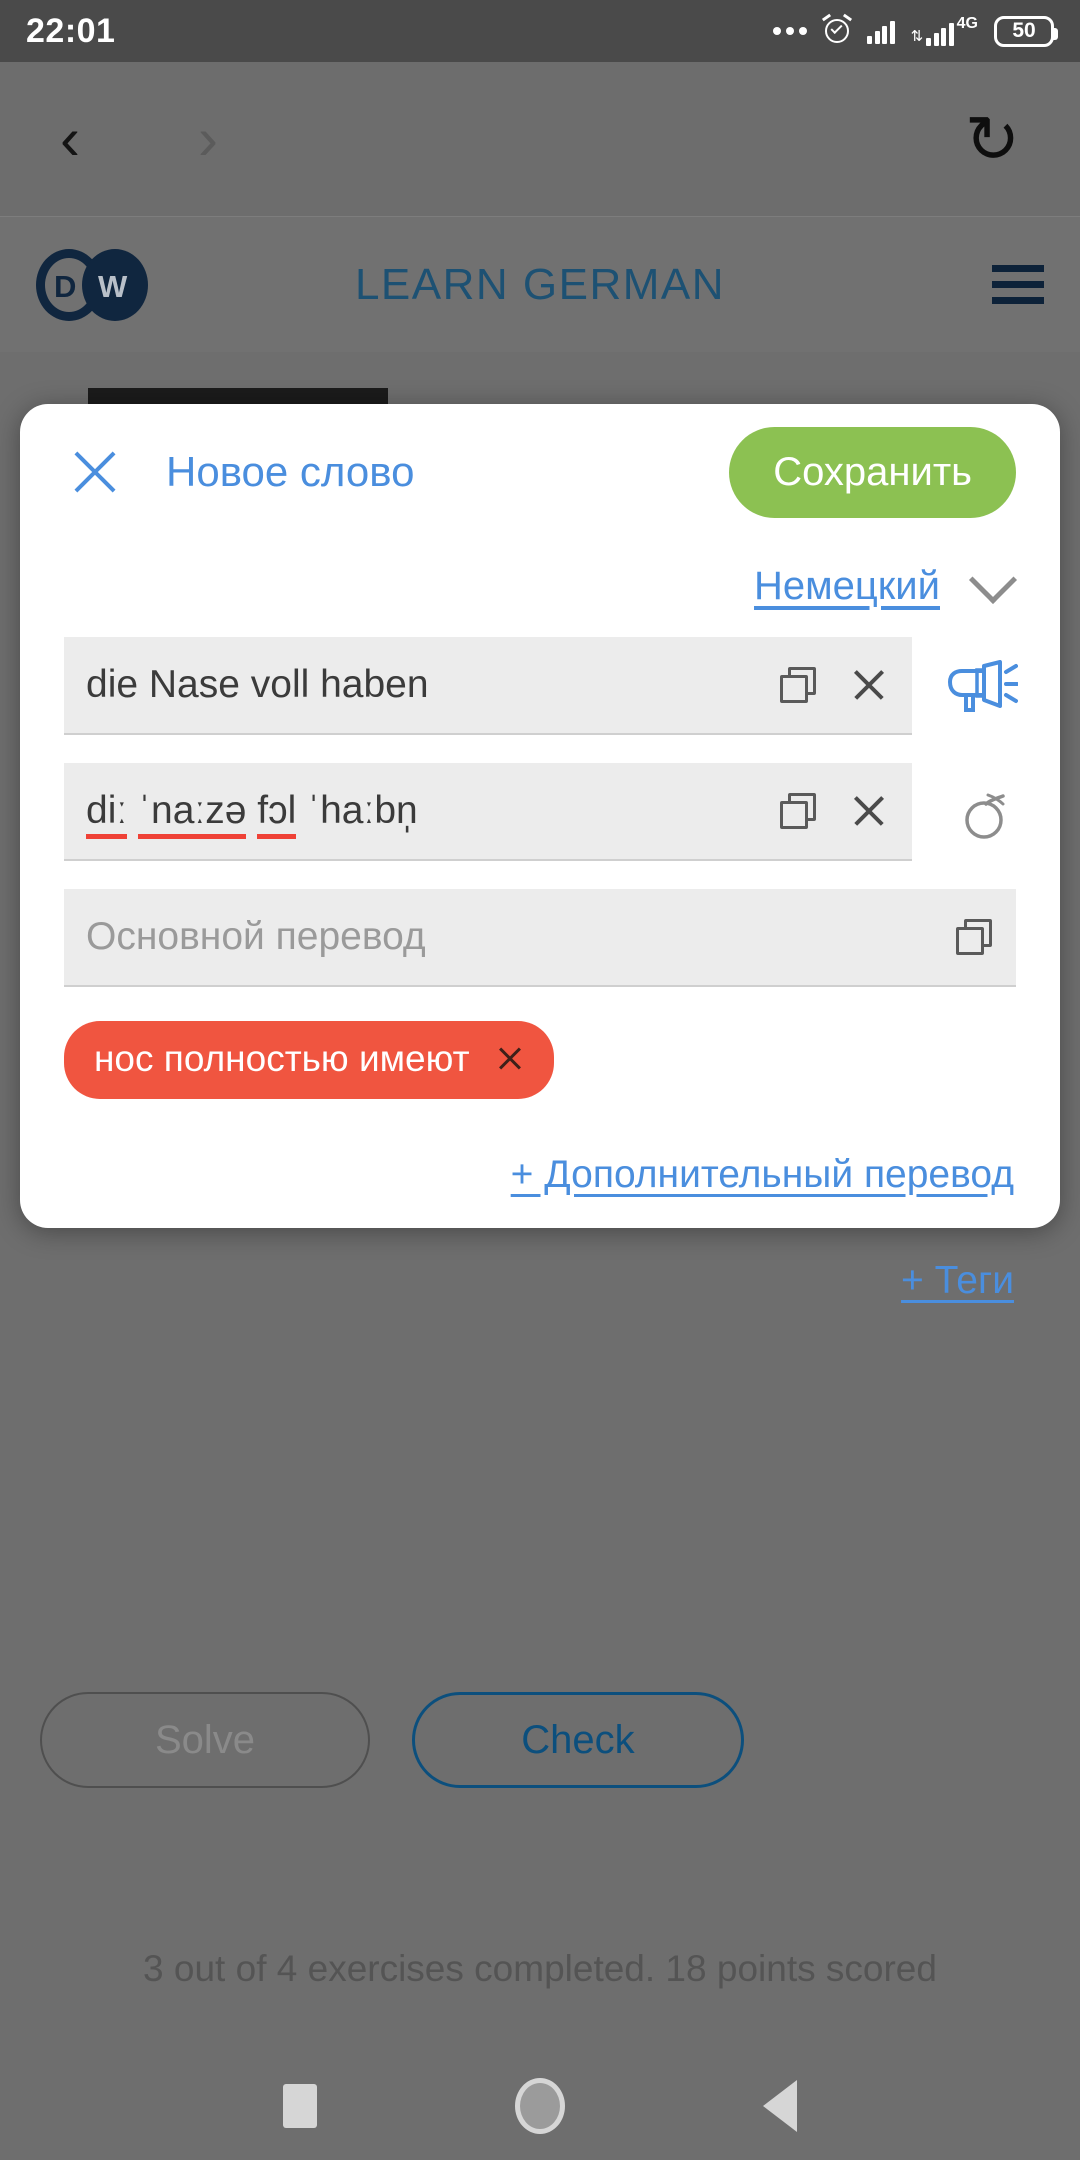  I want to click on alarm-clock-icon, so click(837, 29).